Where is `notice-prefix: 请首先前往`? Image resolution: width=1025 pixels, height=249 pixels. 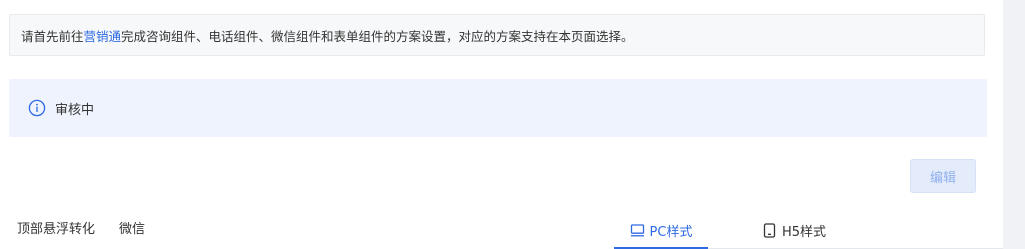 notice-prefix: 请首先前往 is located at coordinates (52, 36).